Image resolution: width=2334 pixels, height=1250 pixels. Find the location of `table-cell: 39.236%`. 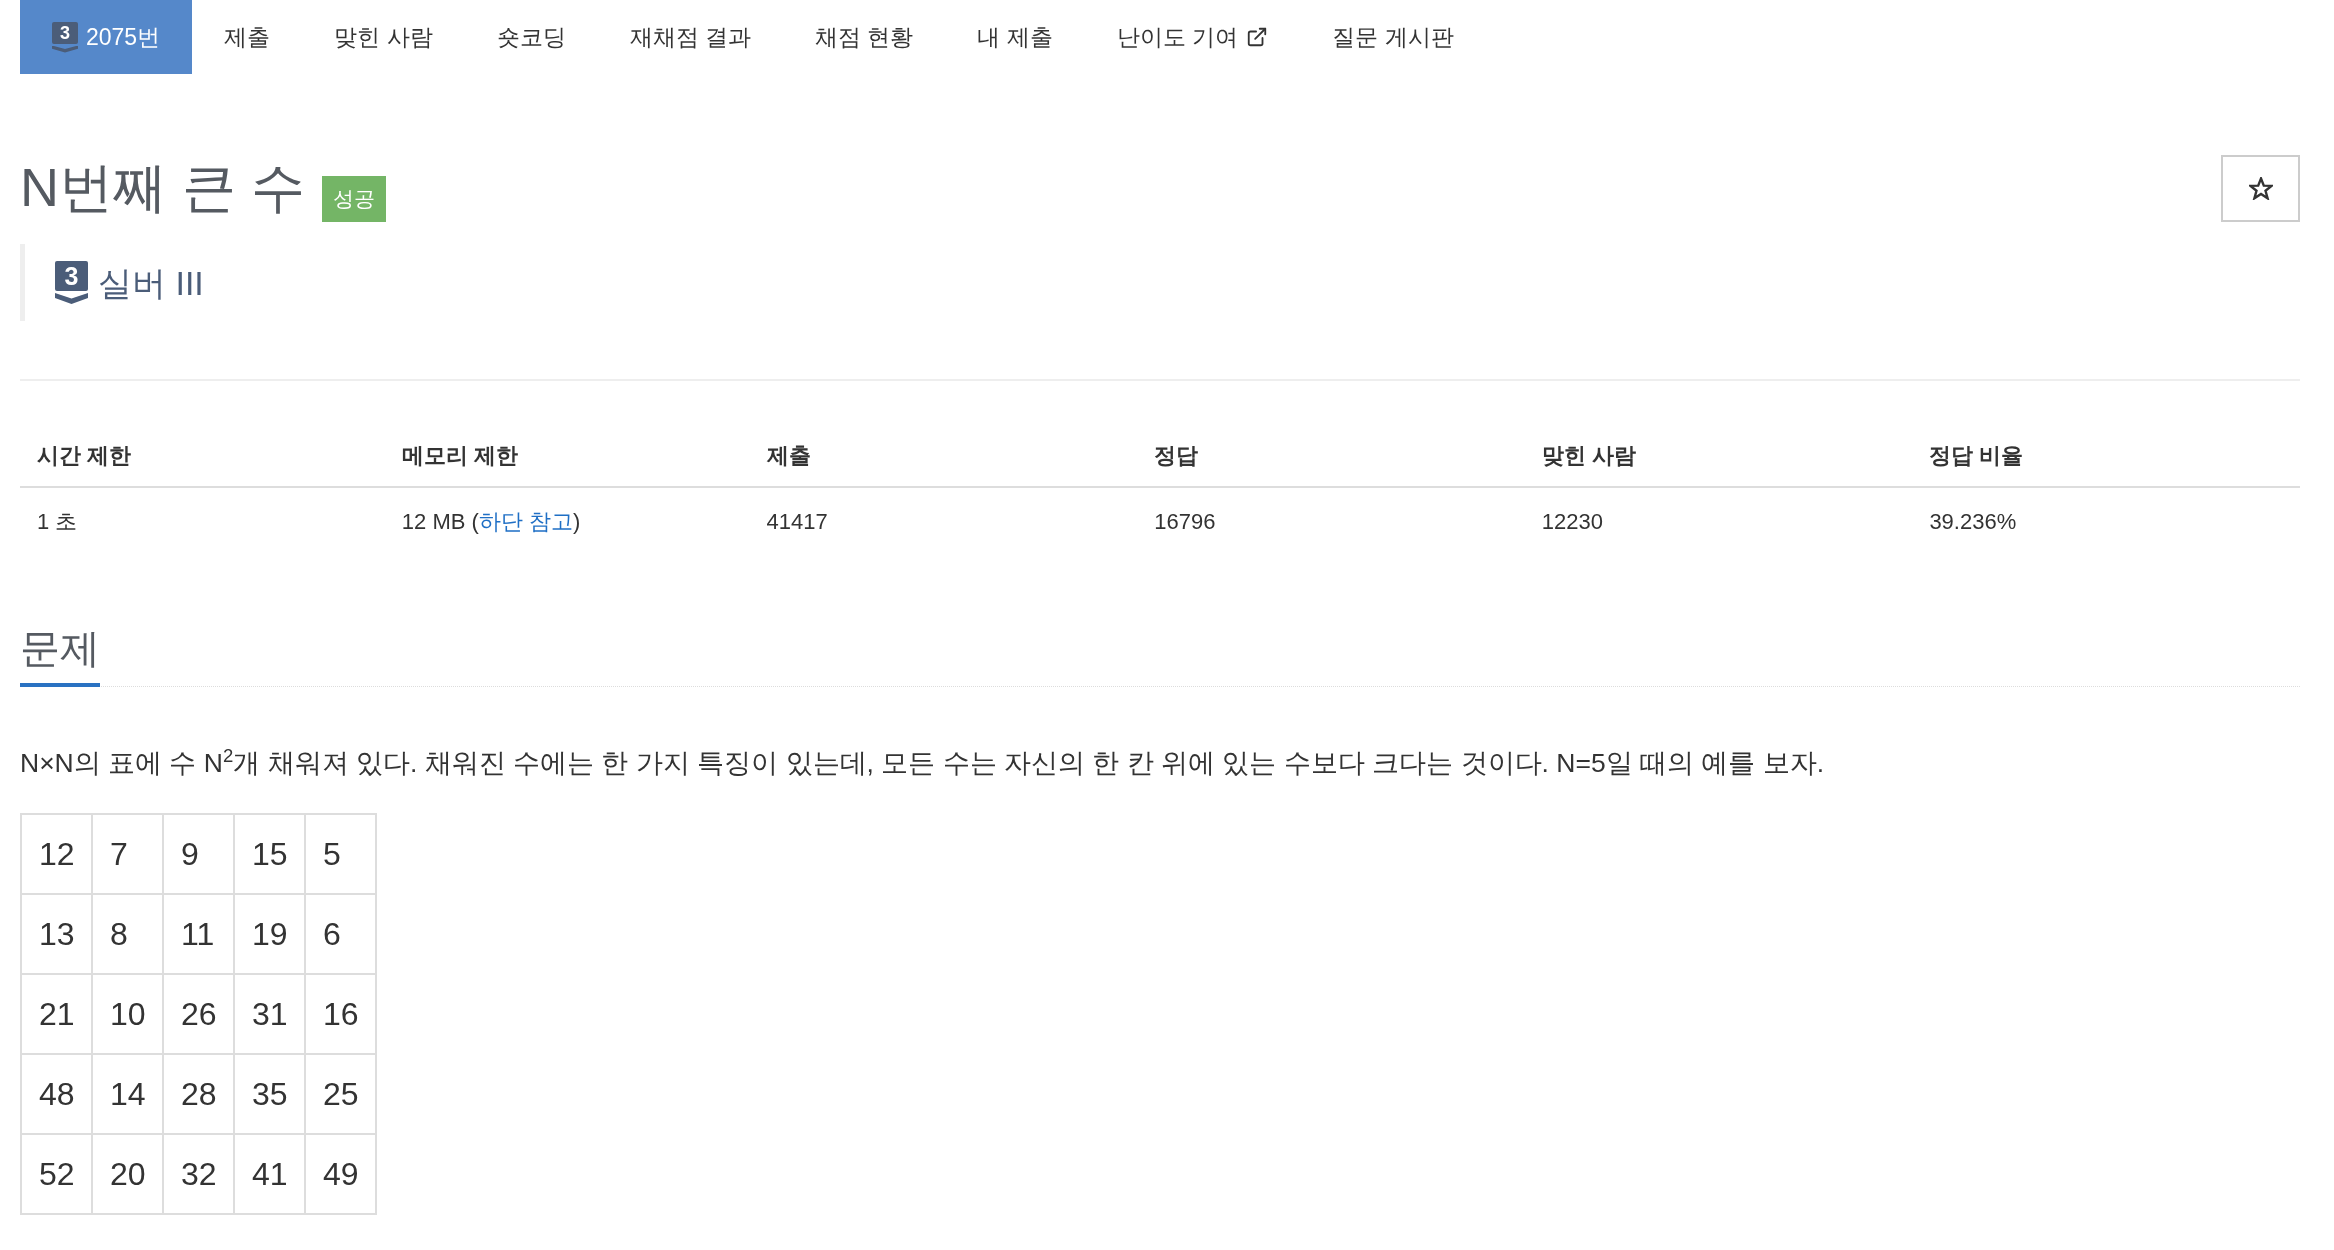

table-cell: 39.236% is located at coordinates (2106, 521).